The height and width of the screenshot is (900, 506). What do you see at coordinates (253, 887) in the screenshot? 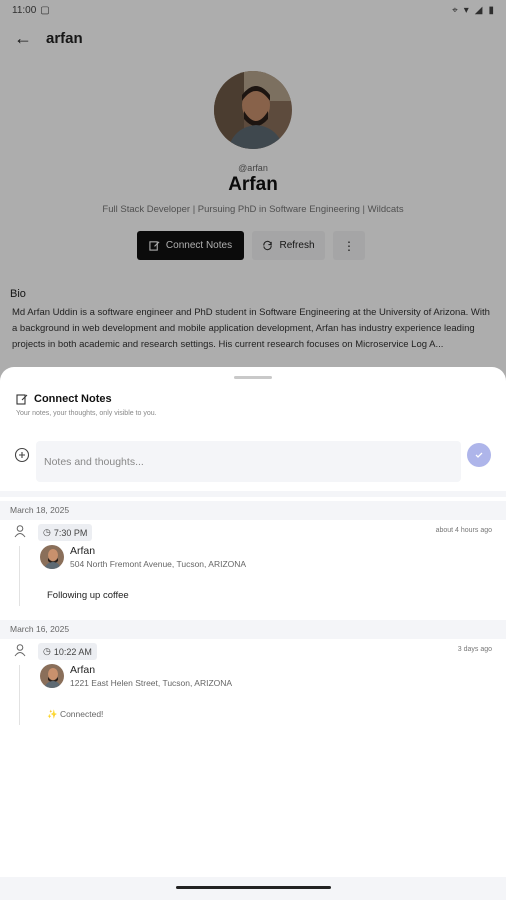
I see `home-indicator` at bounding box center [253, 887].